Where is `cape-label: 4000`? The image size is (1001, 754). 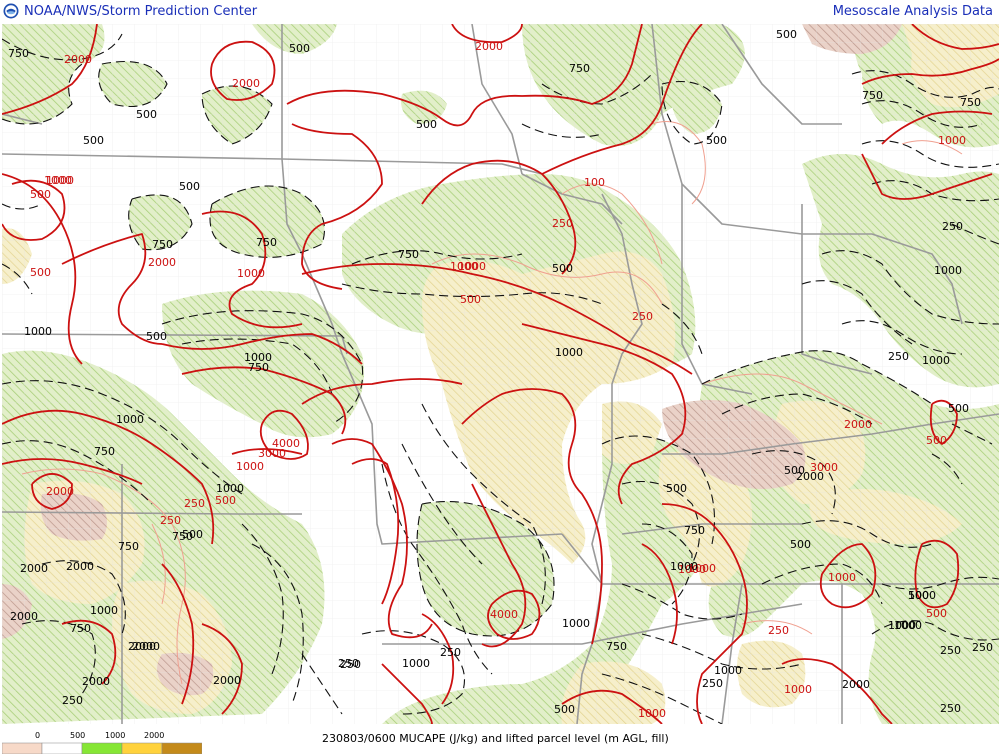 cape-label: 4000 is located at coordinates (504, 614).